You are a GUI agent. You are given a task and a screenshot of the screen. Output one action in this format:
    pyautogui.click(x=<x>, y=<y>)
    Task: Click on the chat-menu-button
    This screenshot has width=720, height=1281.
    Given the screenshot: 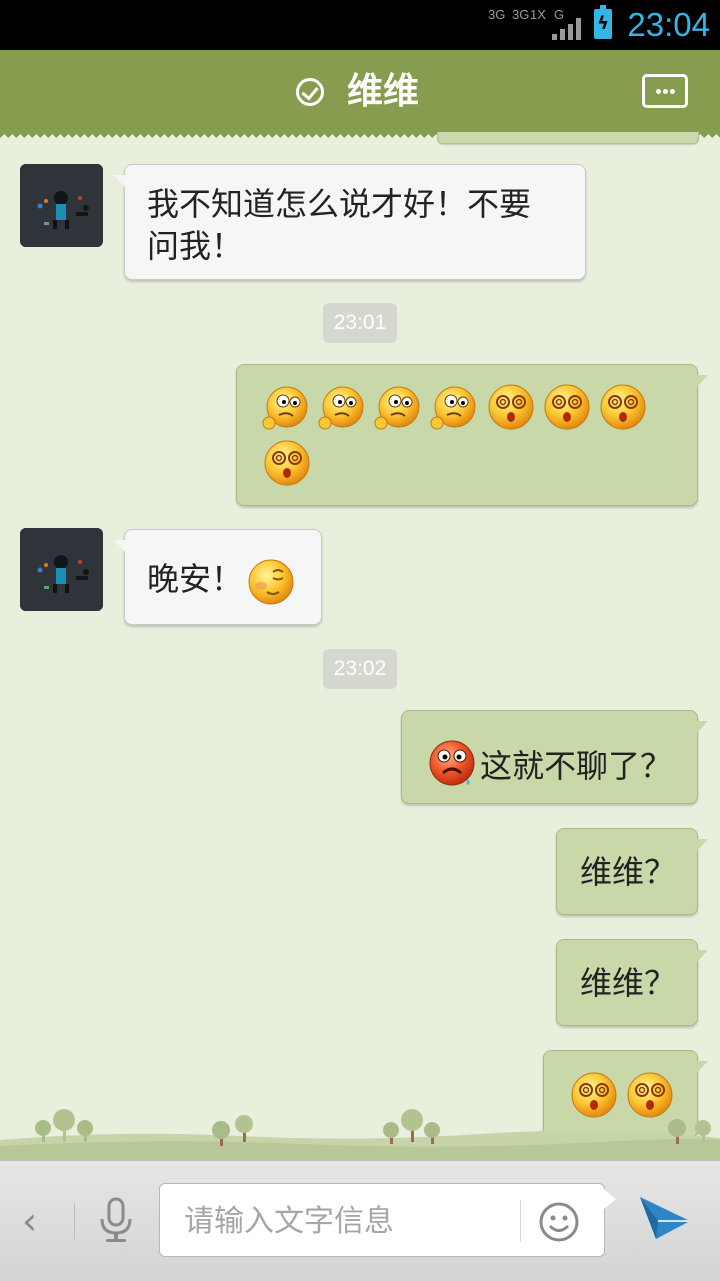 What is the action you would take?
    pyautogui.click(x=665, y=91)
    